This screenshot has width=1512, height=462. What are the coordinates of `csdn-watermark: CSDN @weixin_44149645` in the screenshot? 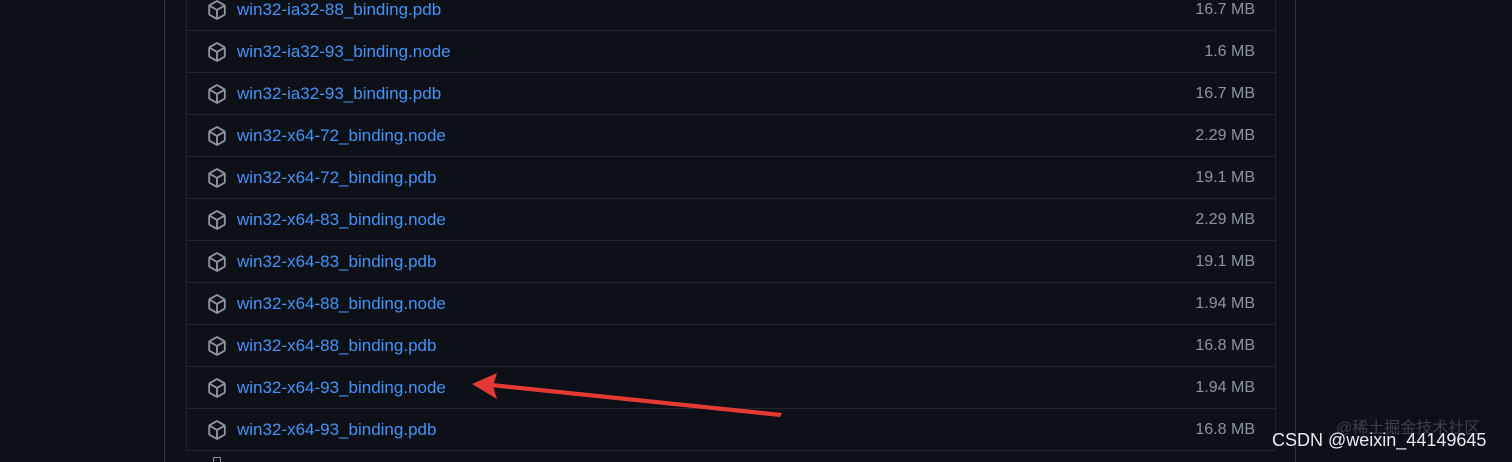 It's located at (1379, 440).